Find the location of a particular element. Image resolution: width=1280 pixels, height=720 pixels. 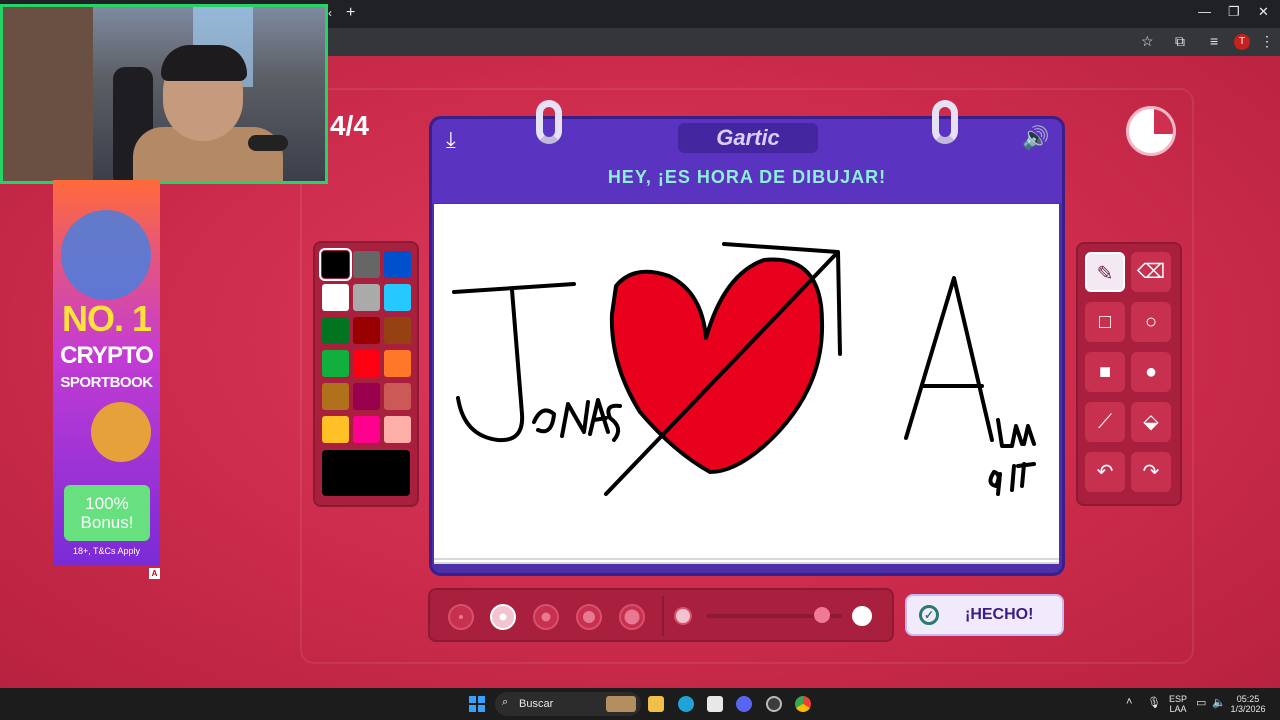

ad-line2: CRYPTO is located at coordinates (107, 355).